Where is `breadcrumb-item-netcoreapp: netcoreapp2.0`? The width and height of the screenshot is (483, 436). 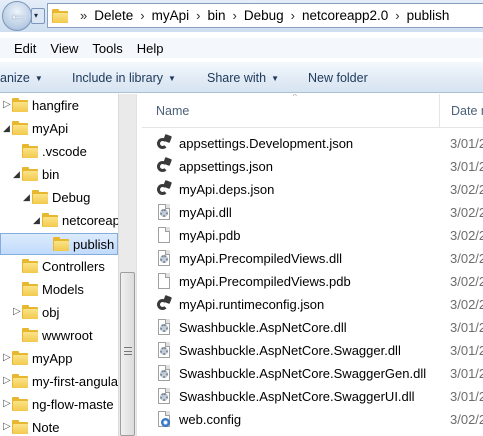 breadcrumb-item-netcoreapp: netcoreapp2.0 is located at coordinates (345, 15).